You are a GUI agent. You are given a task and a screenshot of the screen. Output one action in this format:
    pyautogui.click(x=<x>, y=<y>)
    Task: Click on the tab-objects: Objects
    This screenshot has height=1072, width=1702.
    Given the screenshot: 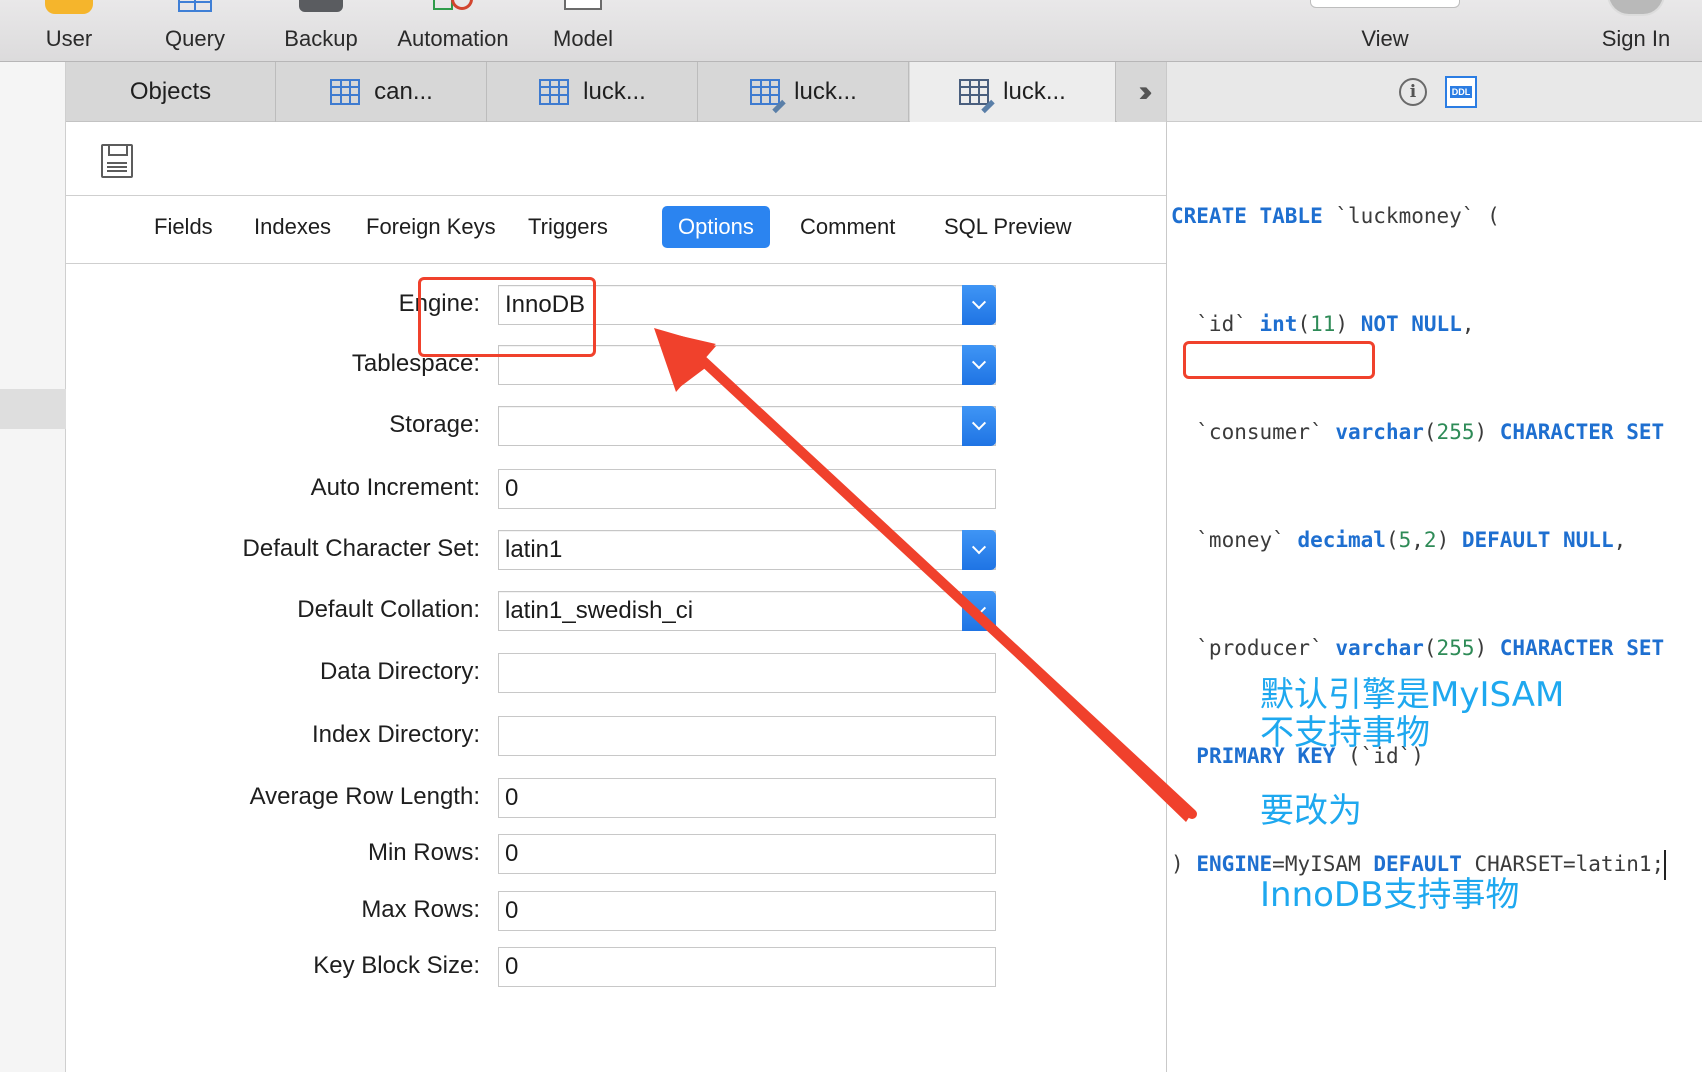 What is the action you would take?
    pyautogui.click(x=171, y=92)
    